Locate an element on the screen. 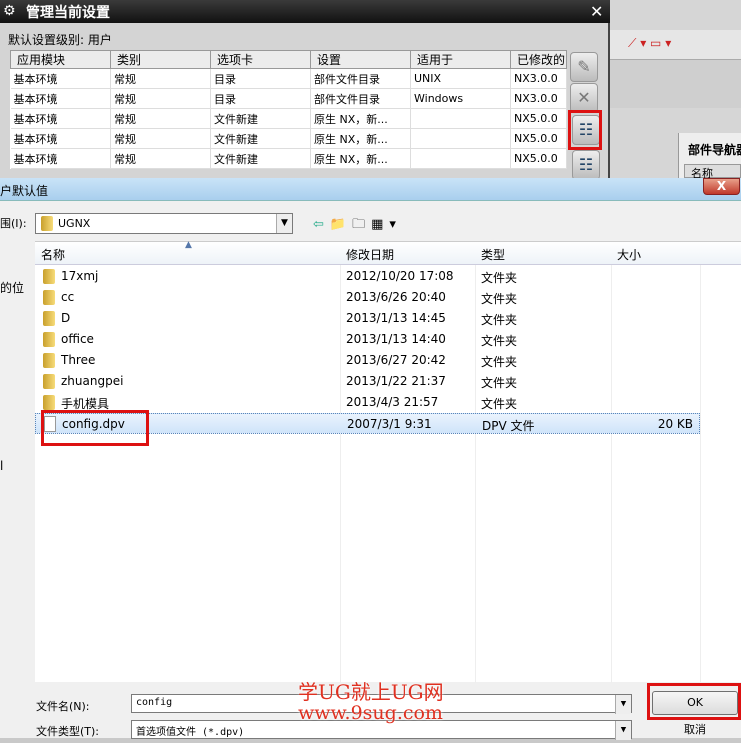  navigator-name-column: 名称 is located at coordinates (712, 172).